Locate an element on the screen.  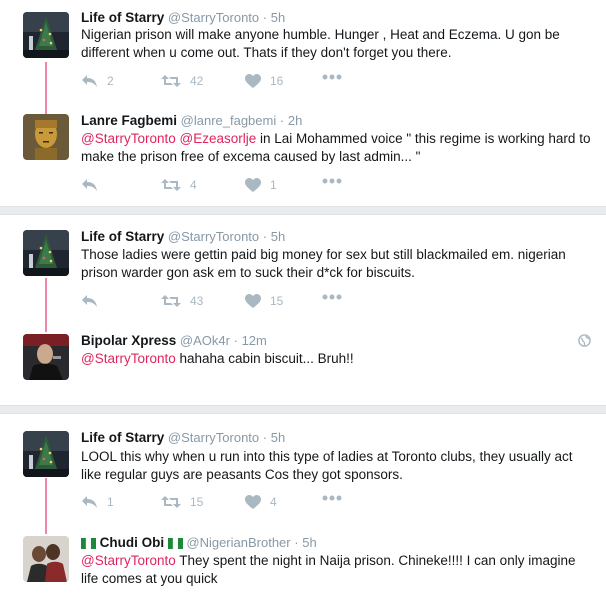
author-handle: @NigerianBrother is located at coordinates (238, 542).